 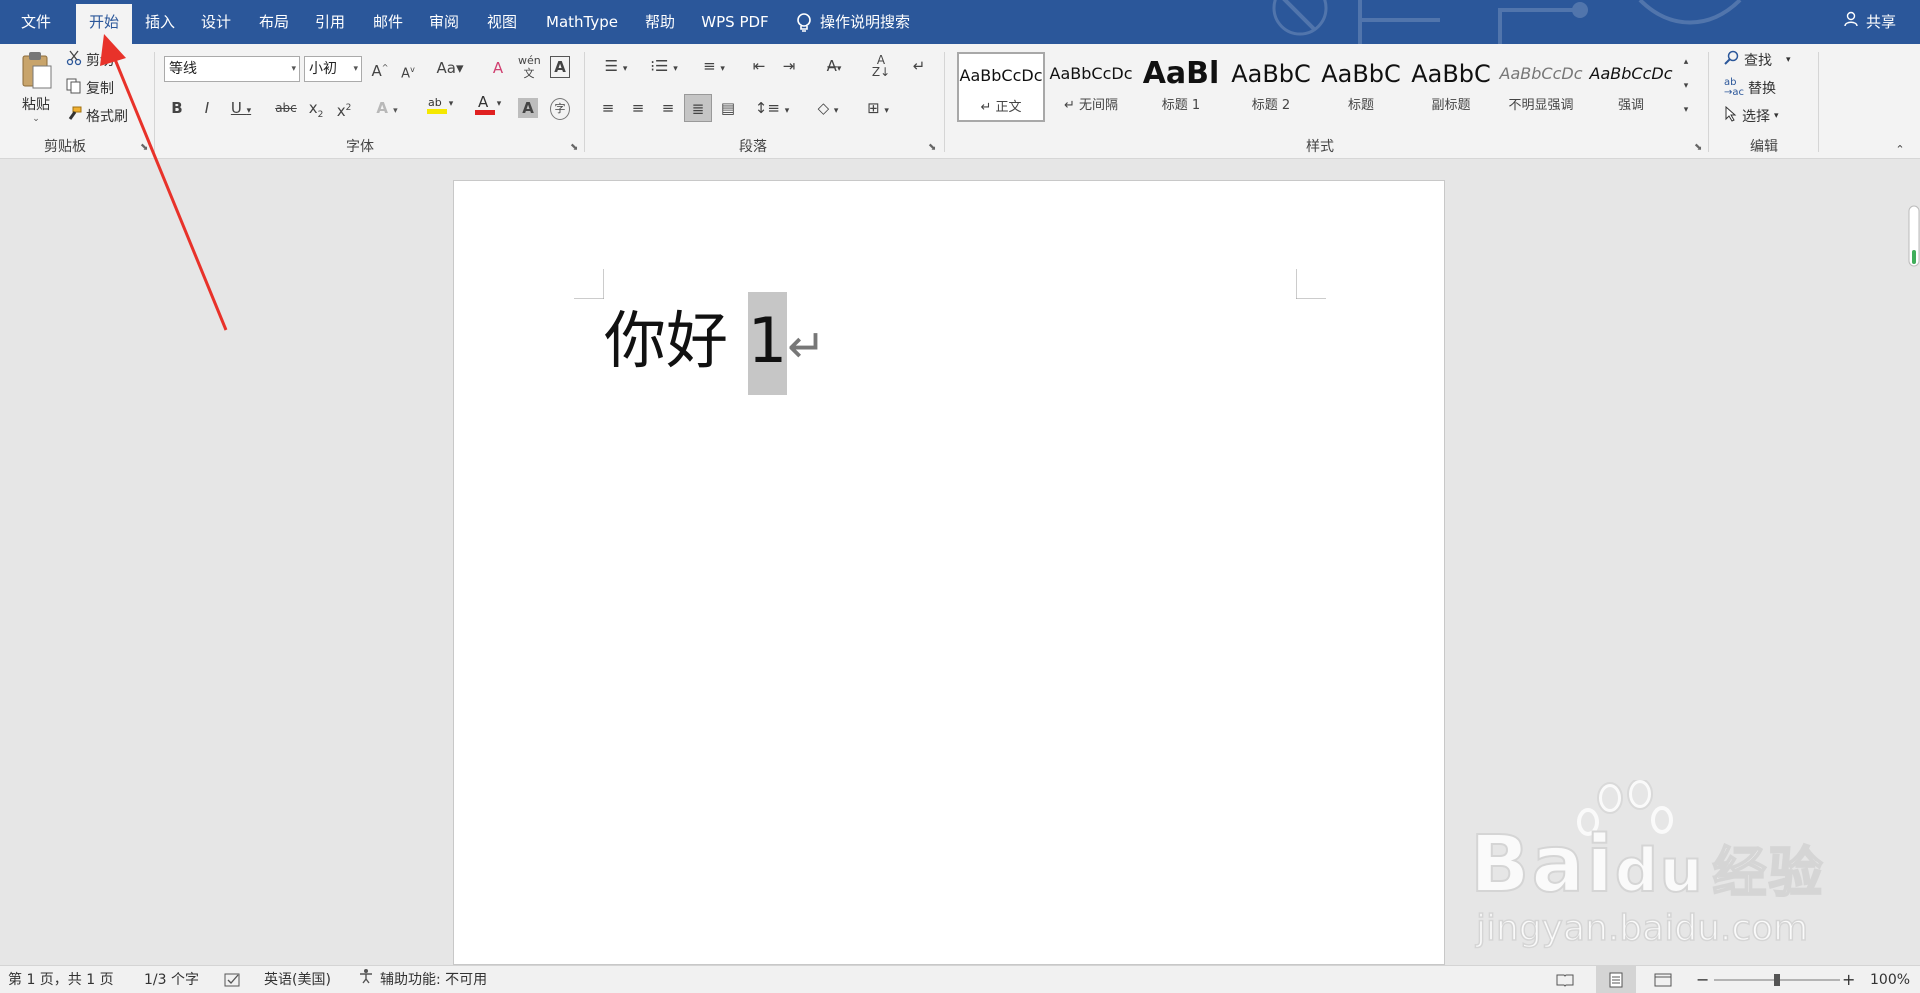 I want to click on word-count: 1/3 个字, so click(x=171, y=979).